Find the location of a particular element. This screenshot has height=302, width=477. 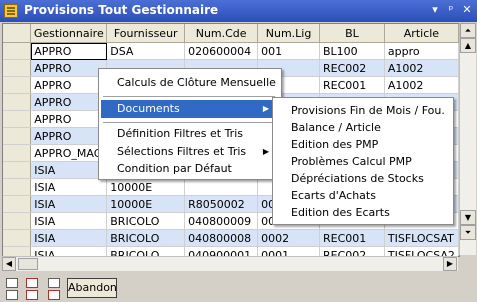

submenu-item-balance-article: Balance / Article is located at coordinates (363, 128).